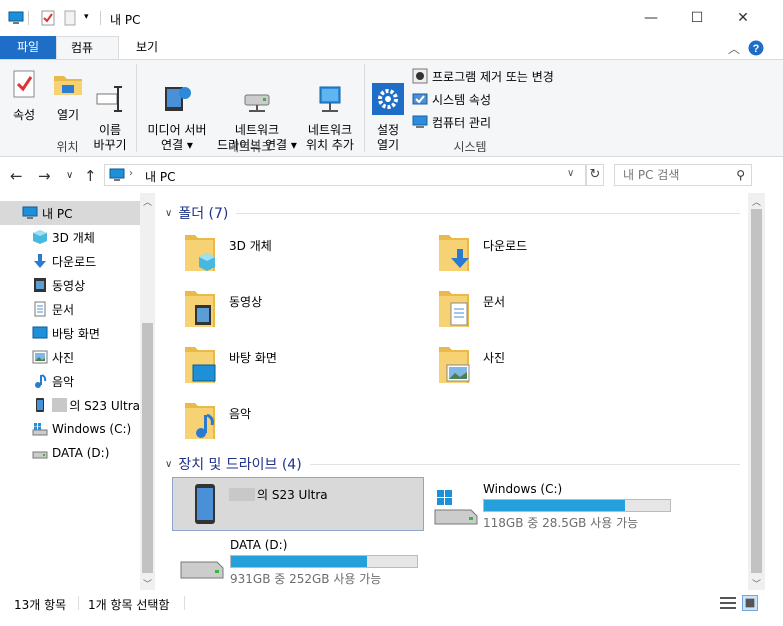  What do you see at coordinates (388, 99) in the screenshot?
I see `settings-gear-icon` at bounding box center [388, 99].